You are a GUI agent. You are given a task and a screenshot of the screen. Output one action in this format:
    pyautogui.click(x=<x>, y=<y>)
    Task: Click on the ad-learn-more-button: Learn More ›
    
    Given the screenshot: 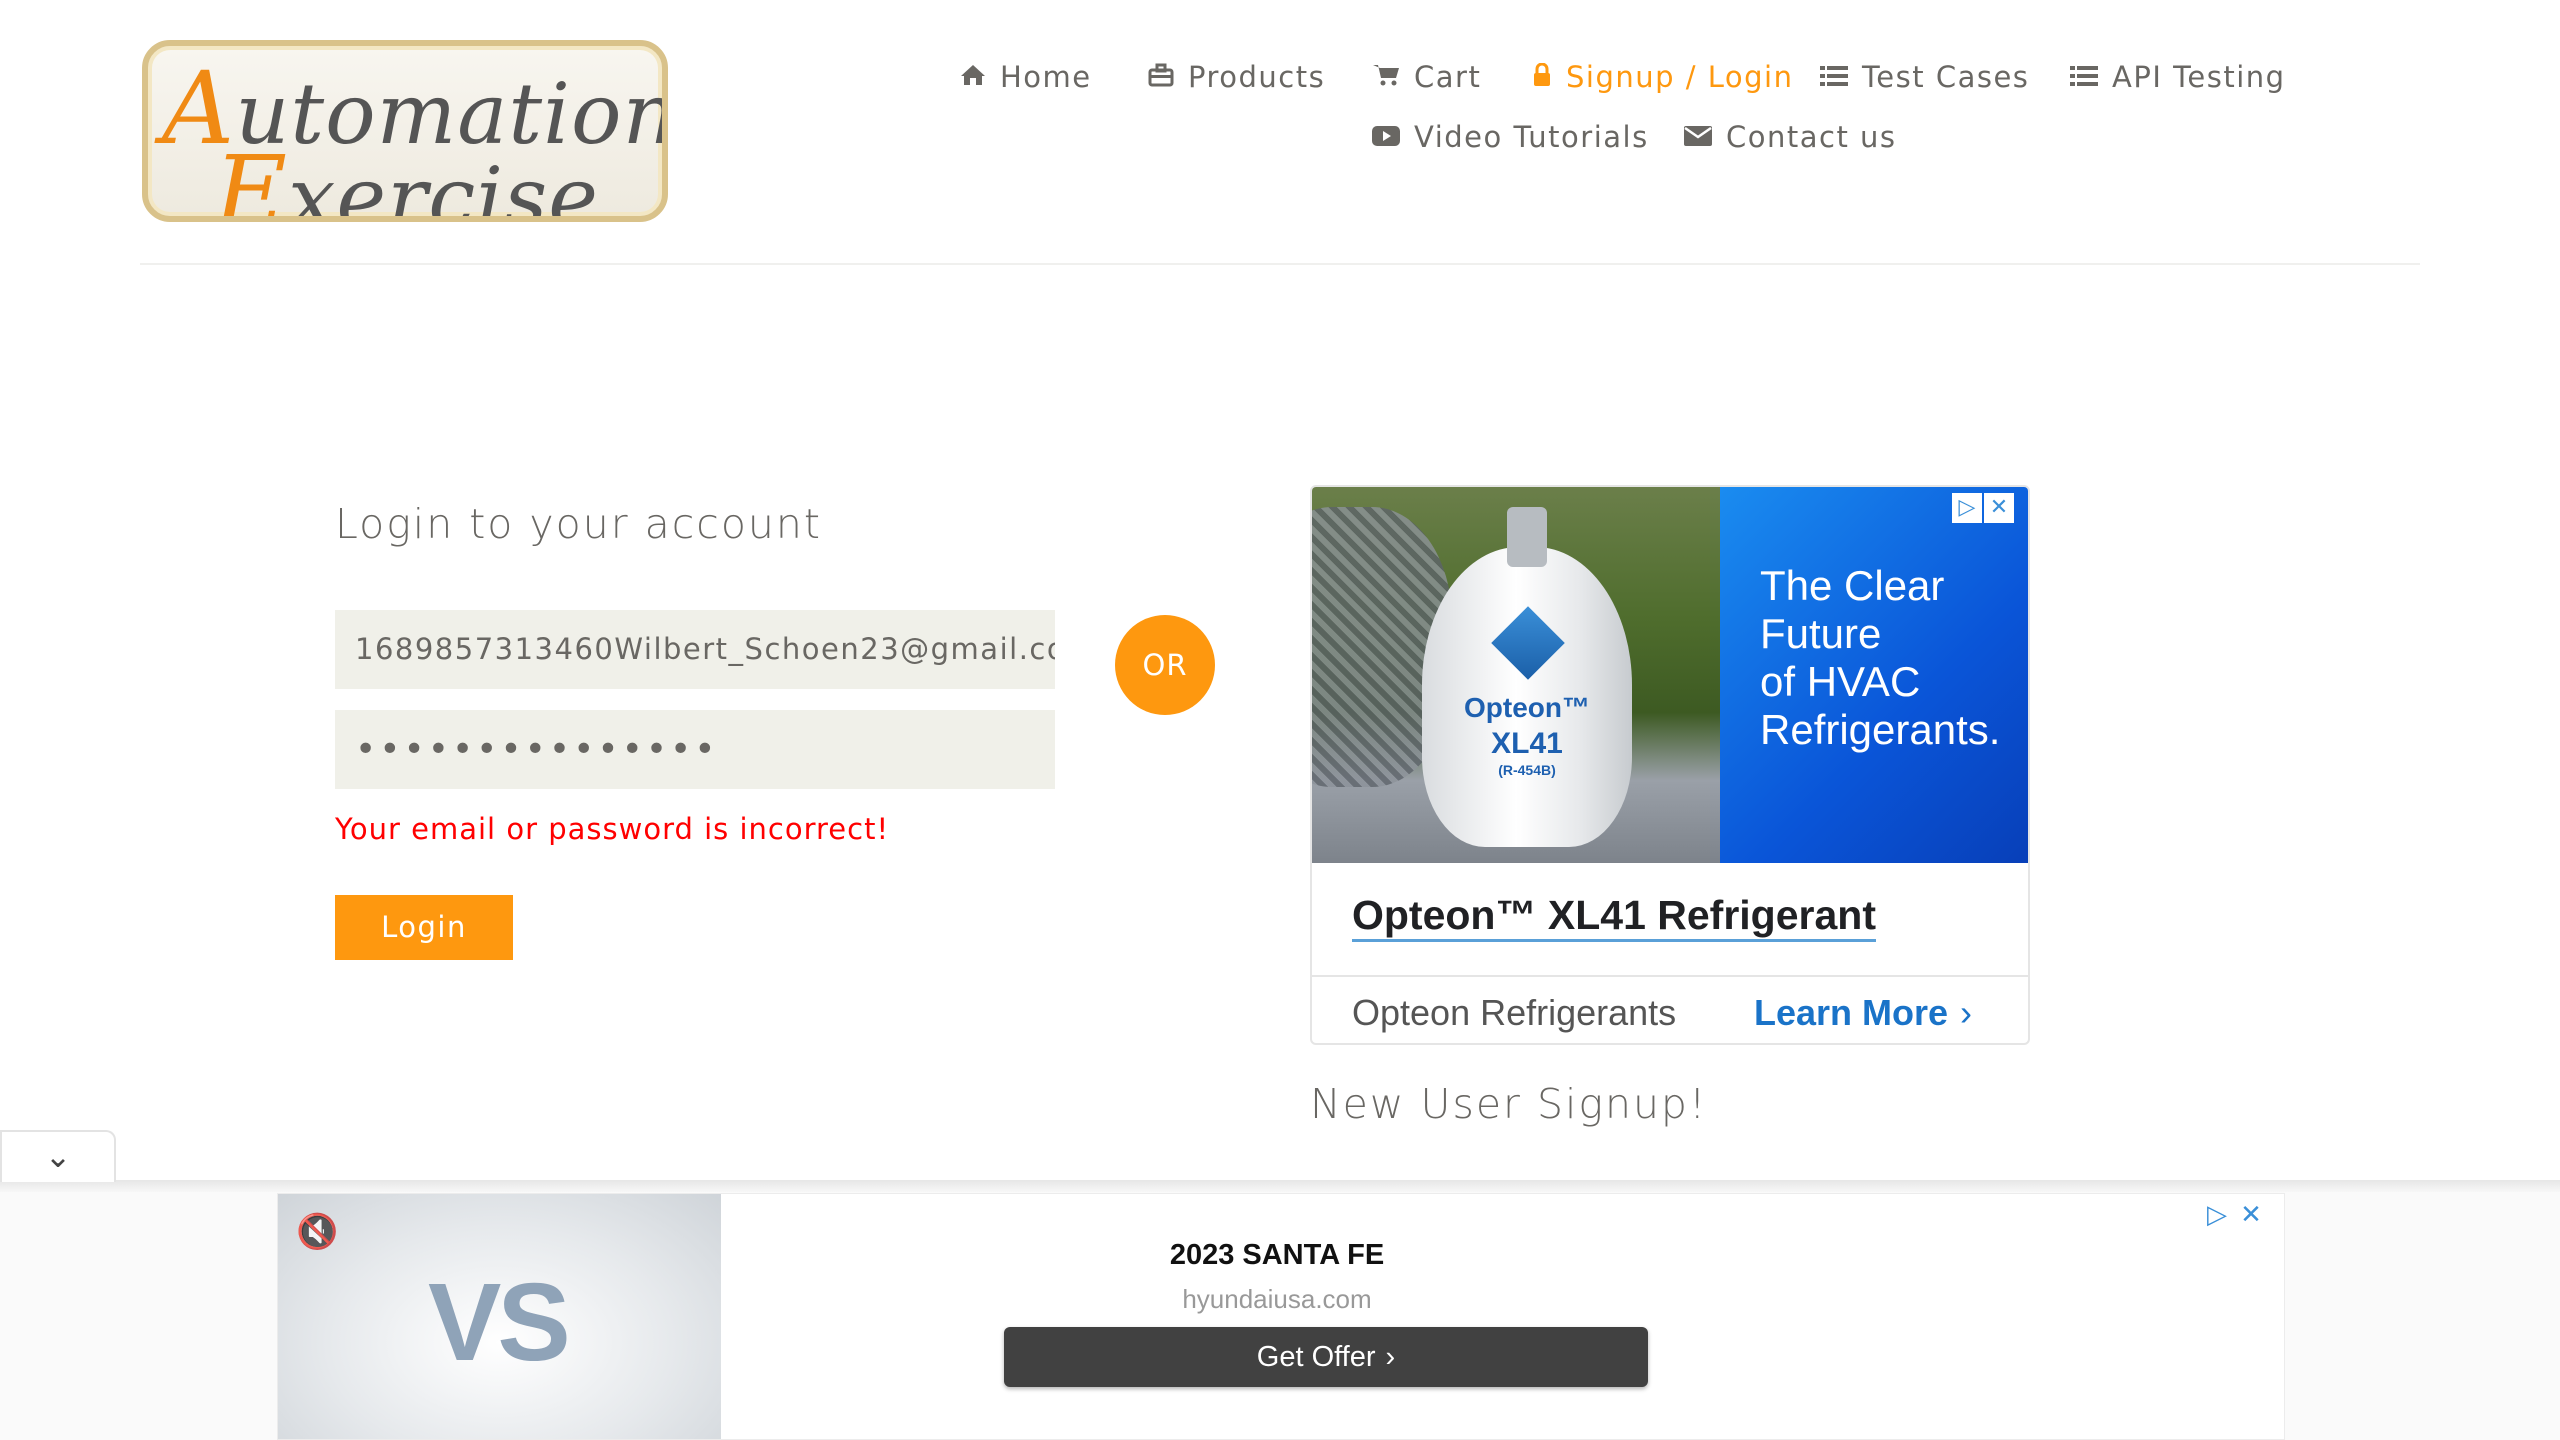 What is the action you would take?
    pyautogui.click(x=1863, y=1013)
    